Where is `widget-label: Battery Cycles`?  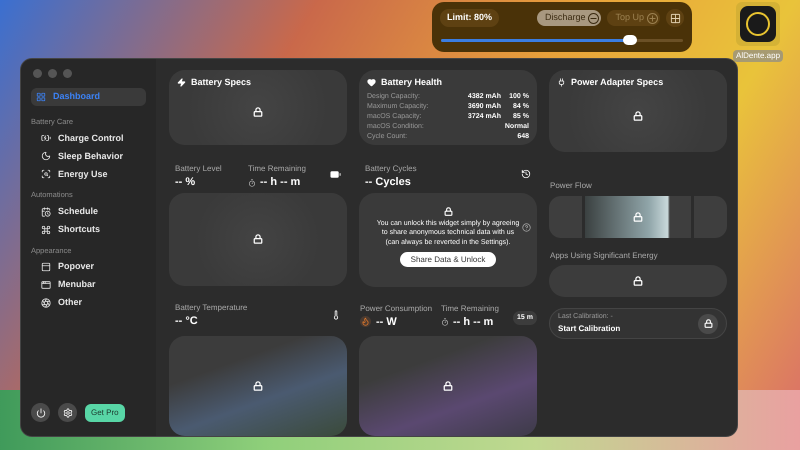
widget-label: Battery Cycles is located at coordinates (391, 168).